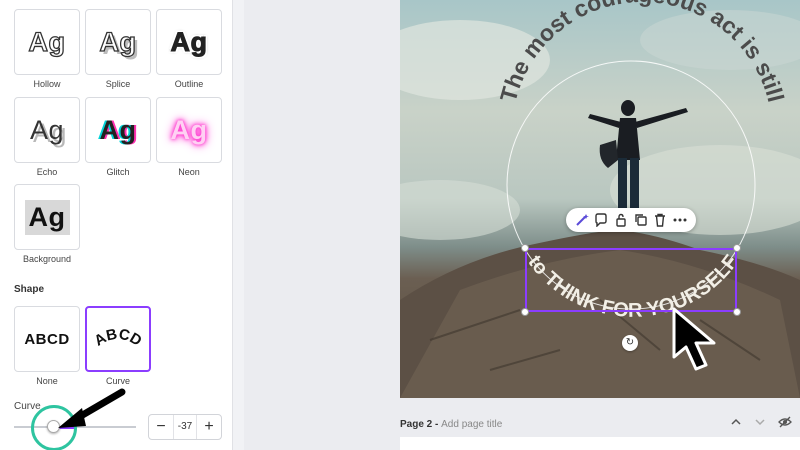  Describe the element at coordinates (630, 343) in the screenshot. I see `rotate-handle-icon: ↻` at that location.